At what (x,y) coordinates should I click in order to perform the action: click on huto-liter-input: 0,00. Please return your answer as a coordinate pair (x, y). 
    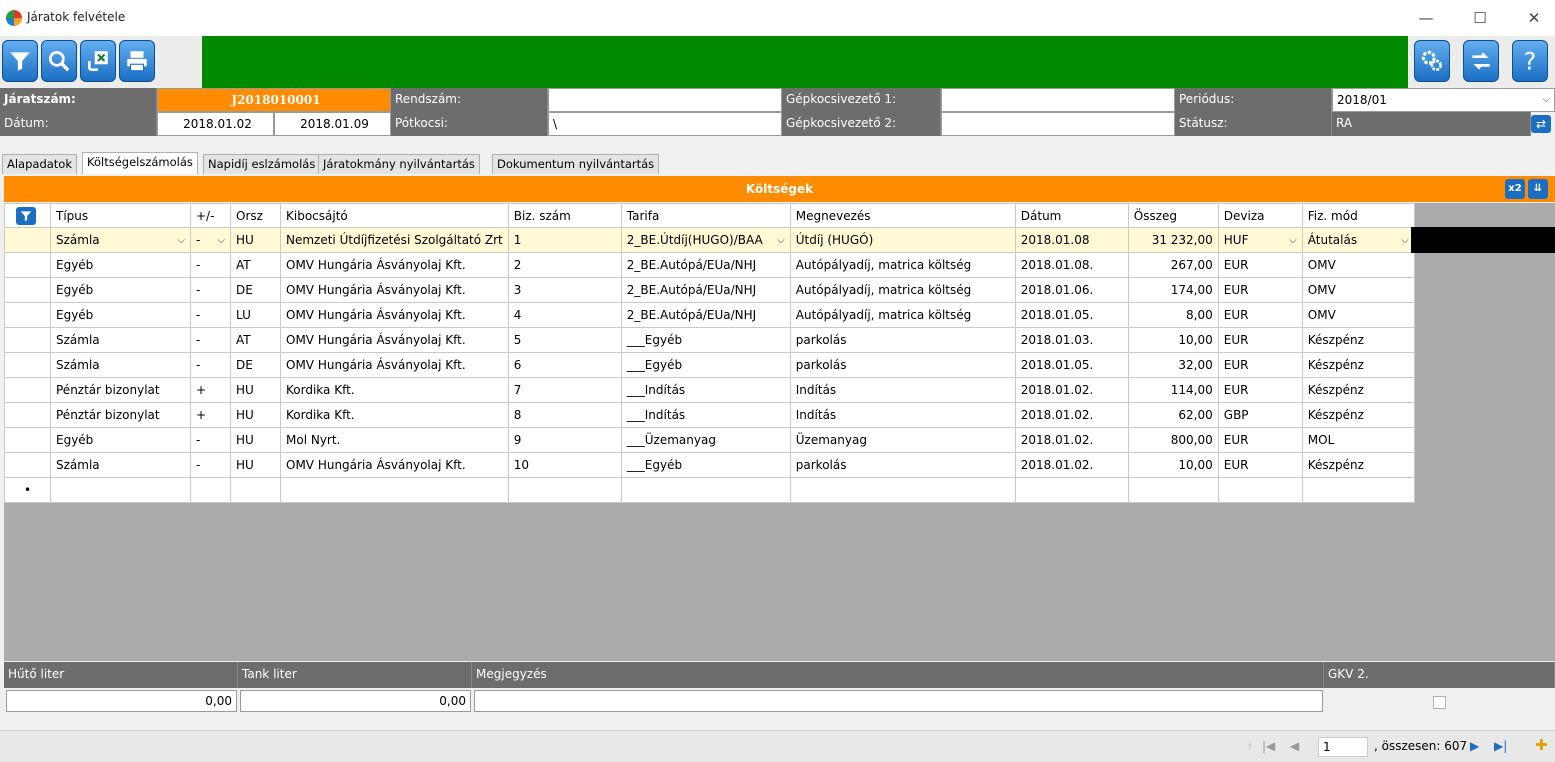
    Looking at the image, I should click on (121, 701).